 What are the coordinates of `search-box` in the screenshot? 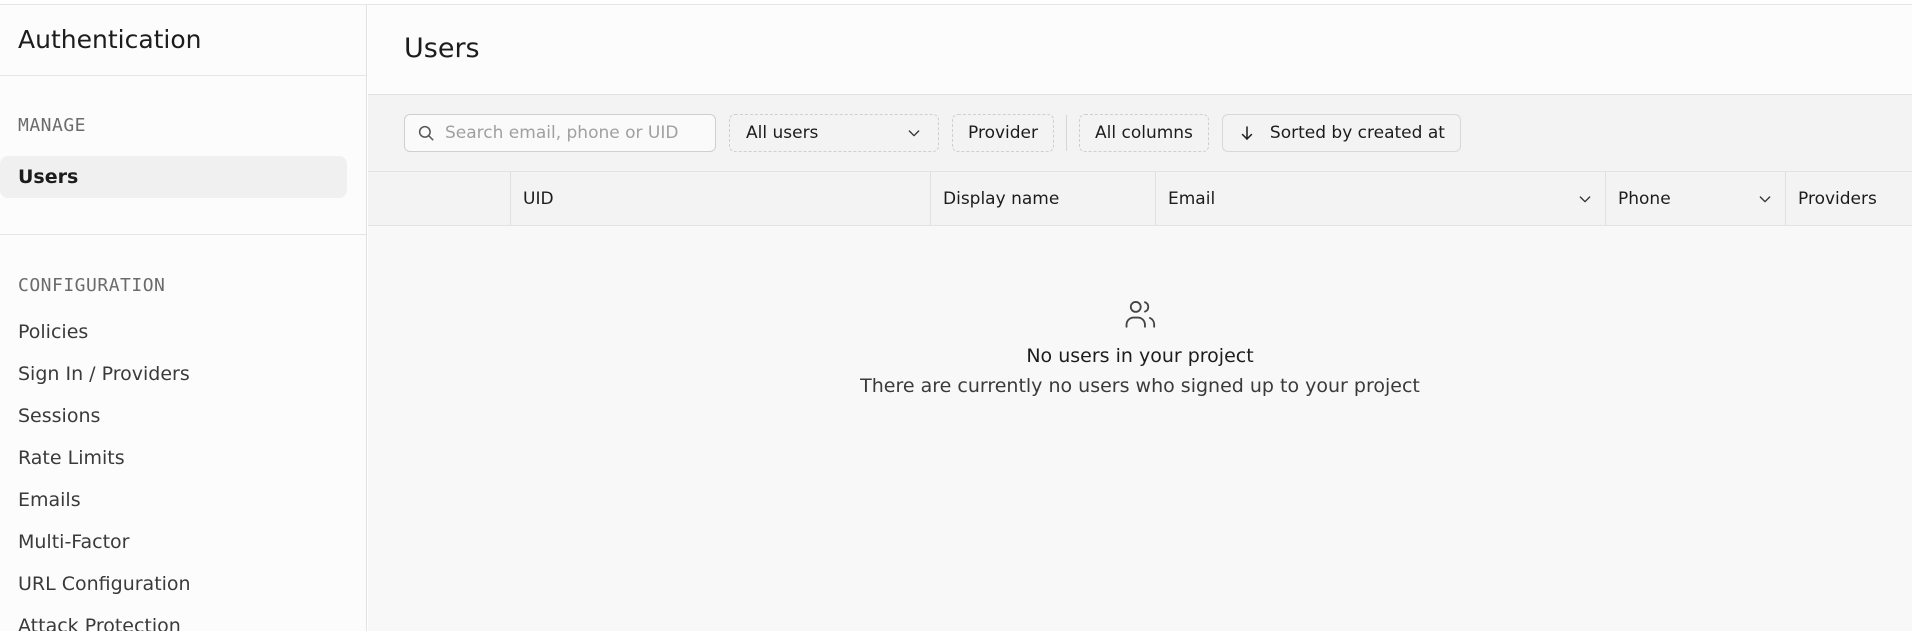 It's located at (560, 133).